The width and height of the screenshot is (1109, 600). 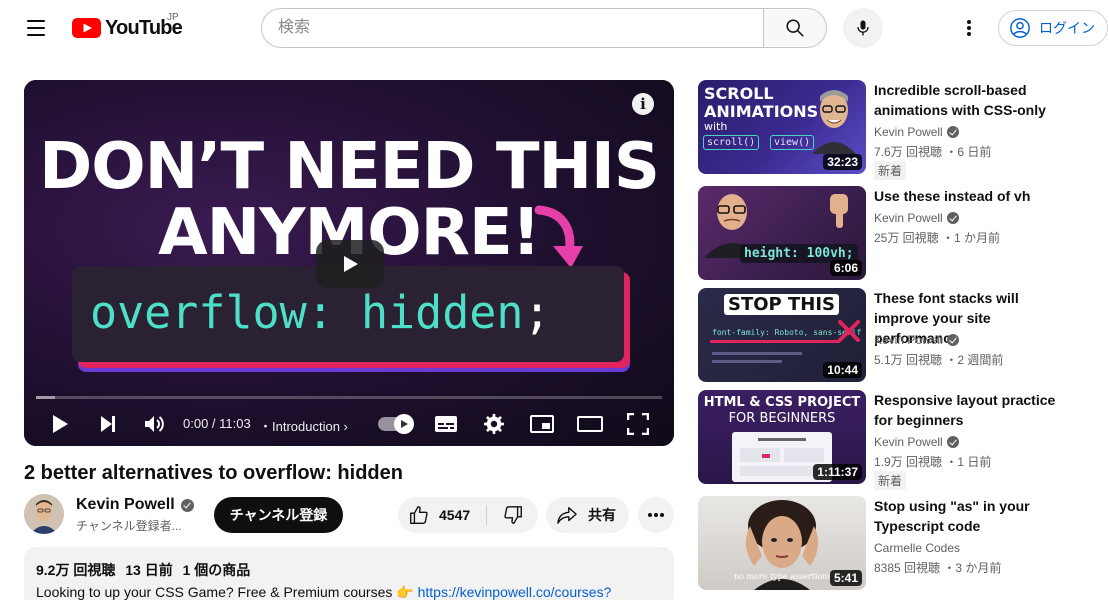 What do you see at coordinates (45, 397) in the screenshot?
I see `progress-buffered` at bounding box center [45, 397].